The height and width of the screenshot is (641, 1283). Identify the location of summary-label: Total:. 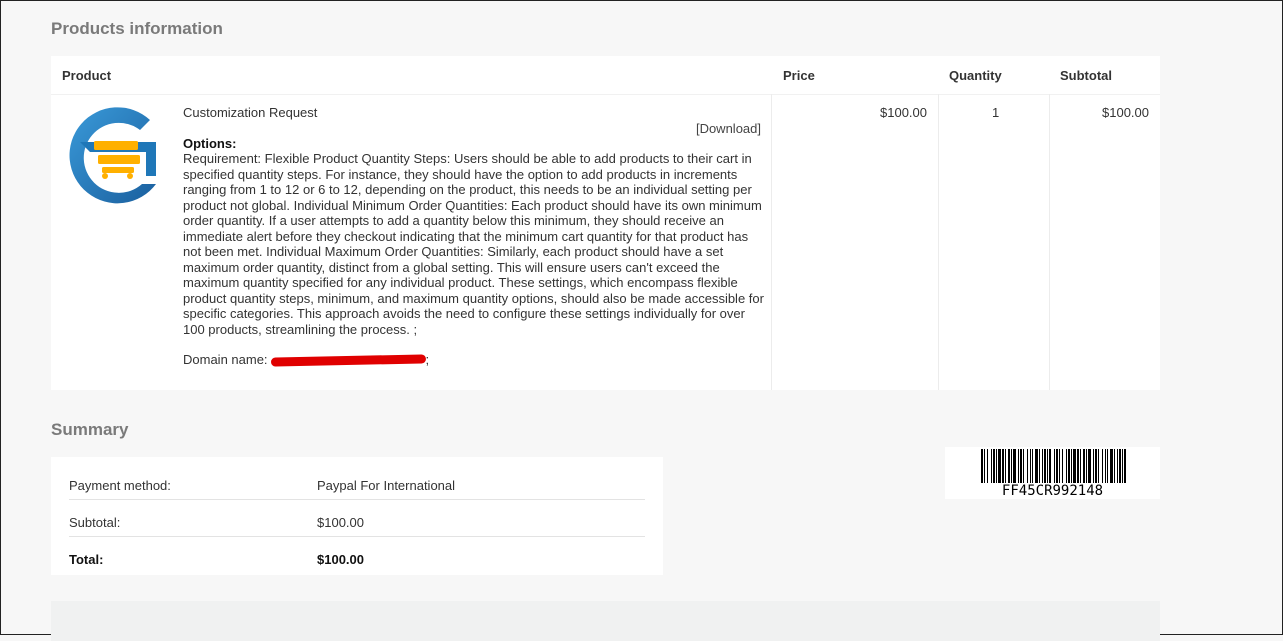
(86, 559).